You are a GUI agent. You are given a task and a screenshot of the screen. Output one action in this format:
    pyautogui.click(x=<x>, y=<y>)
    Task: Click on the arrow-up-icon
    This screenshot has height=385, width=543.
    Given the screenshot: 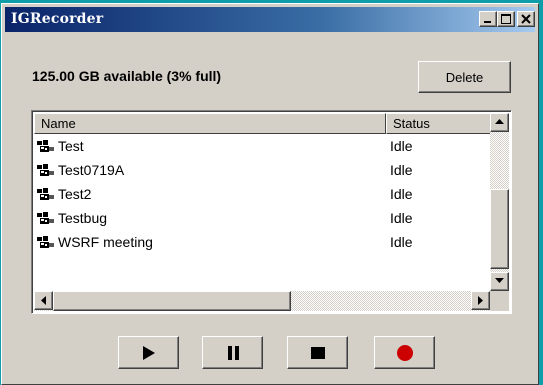 What is the action you would take?
    pyautogui.click(x=499, y=121)
    